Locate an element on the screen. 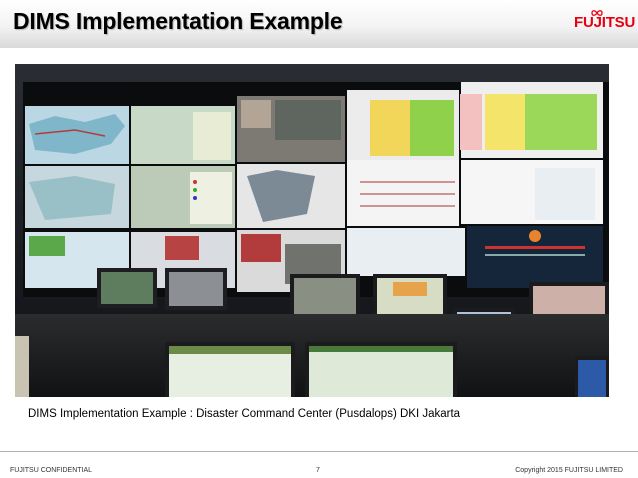  slide-title: DIMS Implementation Example is located at coordinates (178, 21).